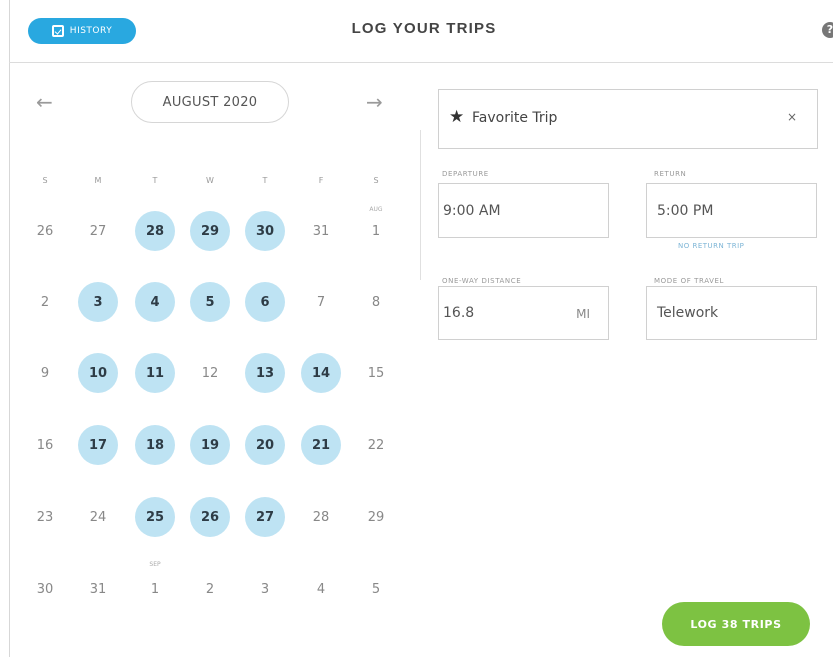 This screenshot has width=833, height=657. I want to click on departure-value: 9:00 AM, so click(472, 210).